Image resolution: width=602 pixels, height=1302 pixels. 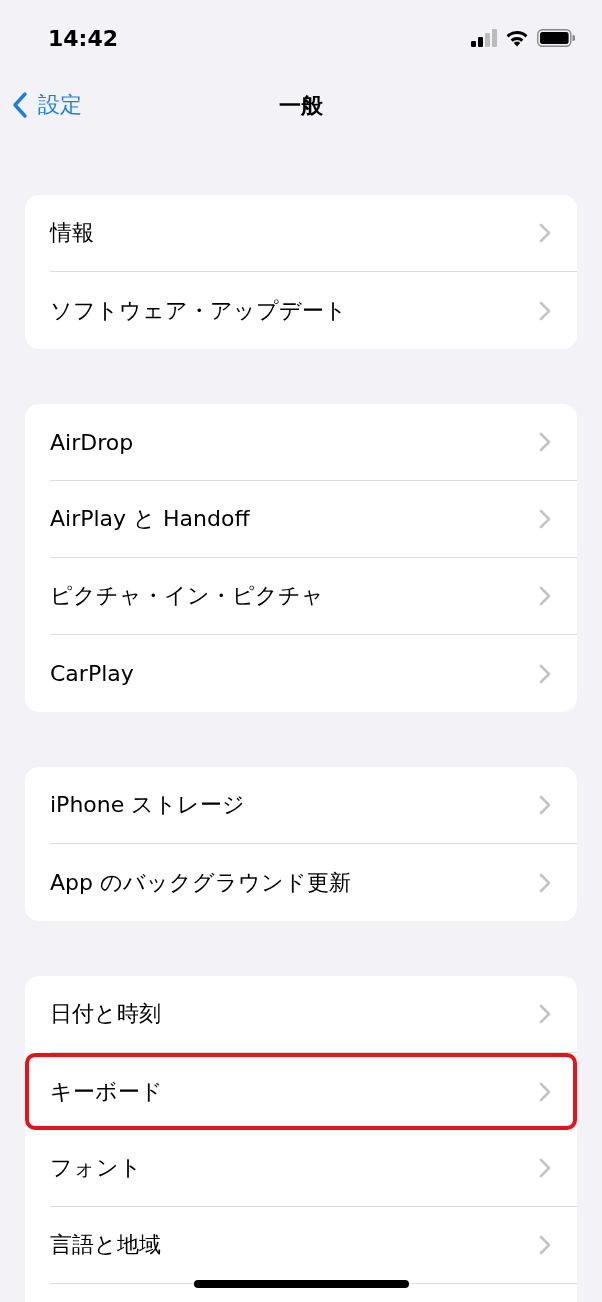 I want to click on settings-row: キーボード, so click(x=301, y=1091).